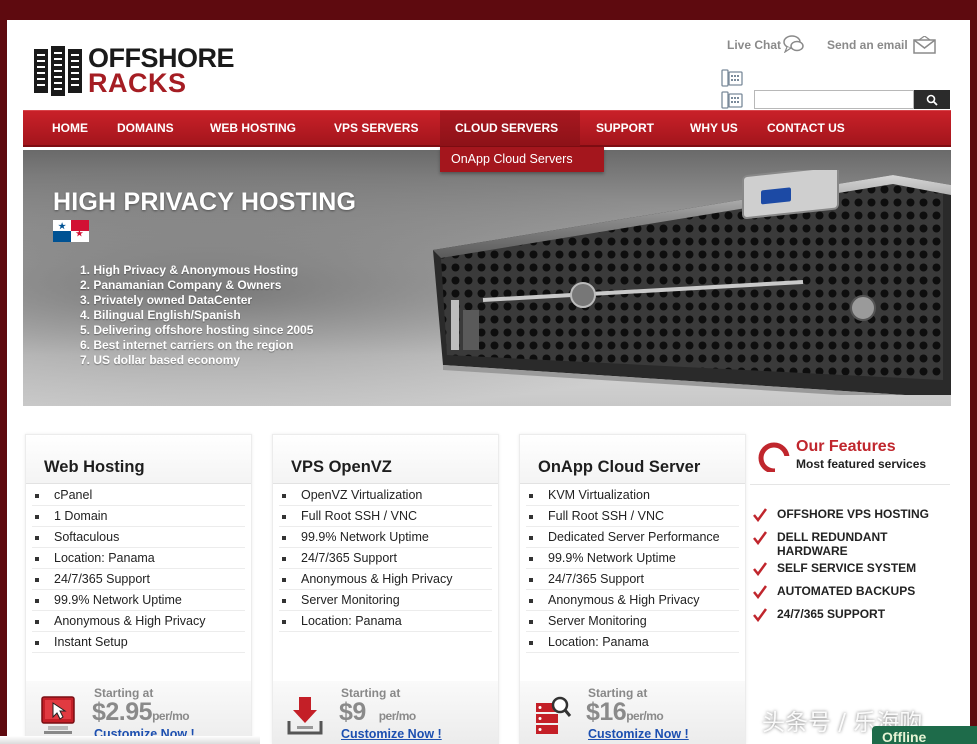 The image size is (977, 744). I want to click on feature-label: 24/7/365 SUPPORT, so click(831, 614).